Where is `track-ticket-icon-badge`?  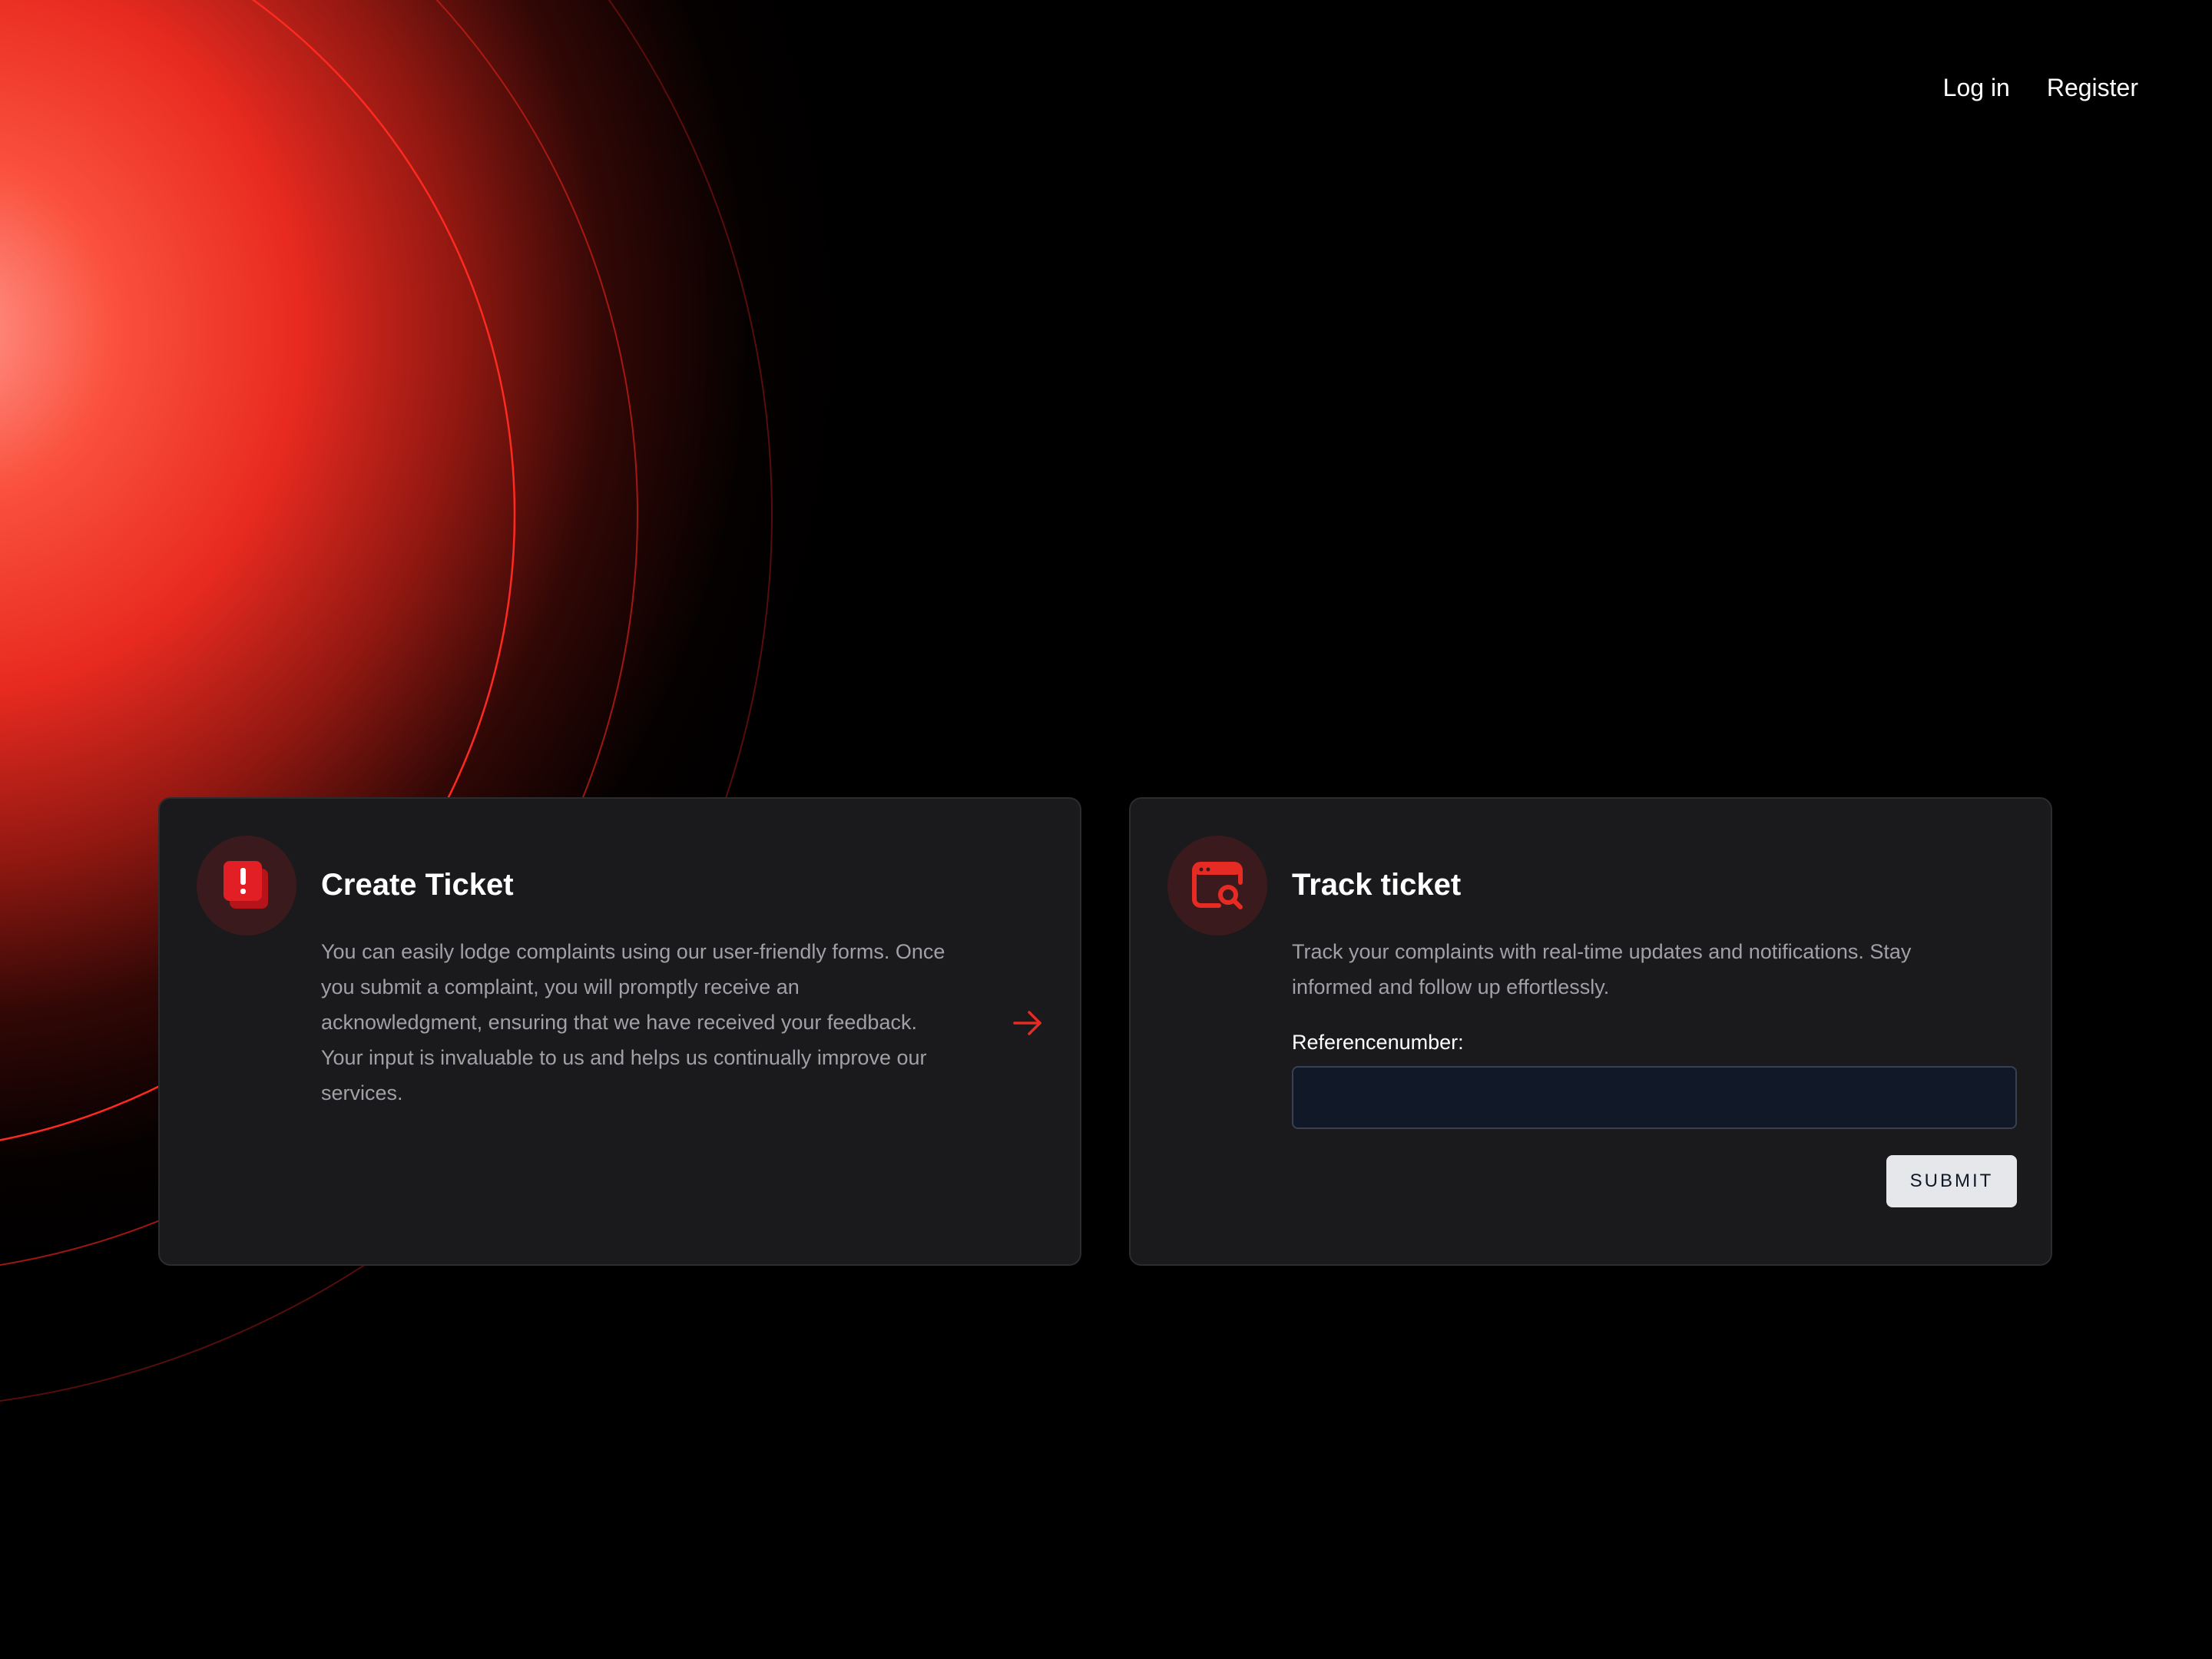
track-ticket-icon-badge is located at coordinates (1217, 885).